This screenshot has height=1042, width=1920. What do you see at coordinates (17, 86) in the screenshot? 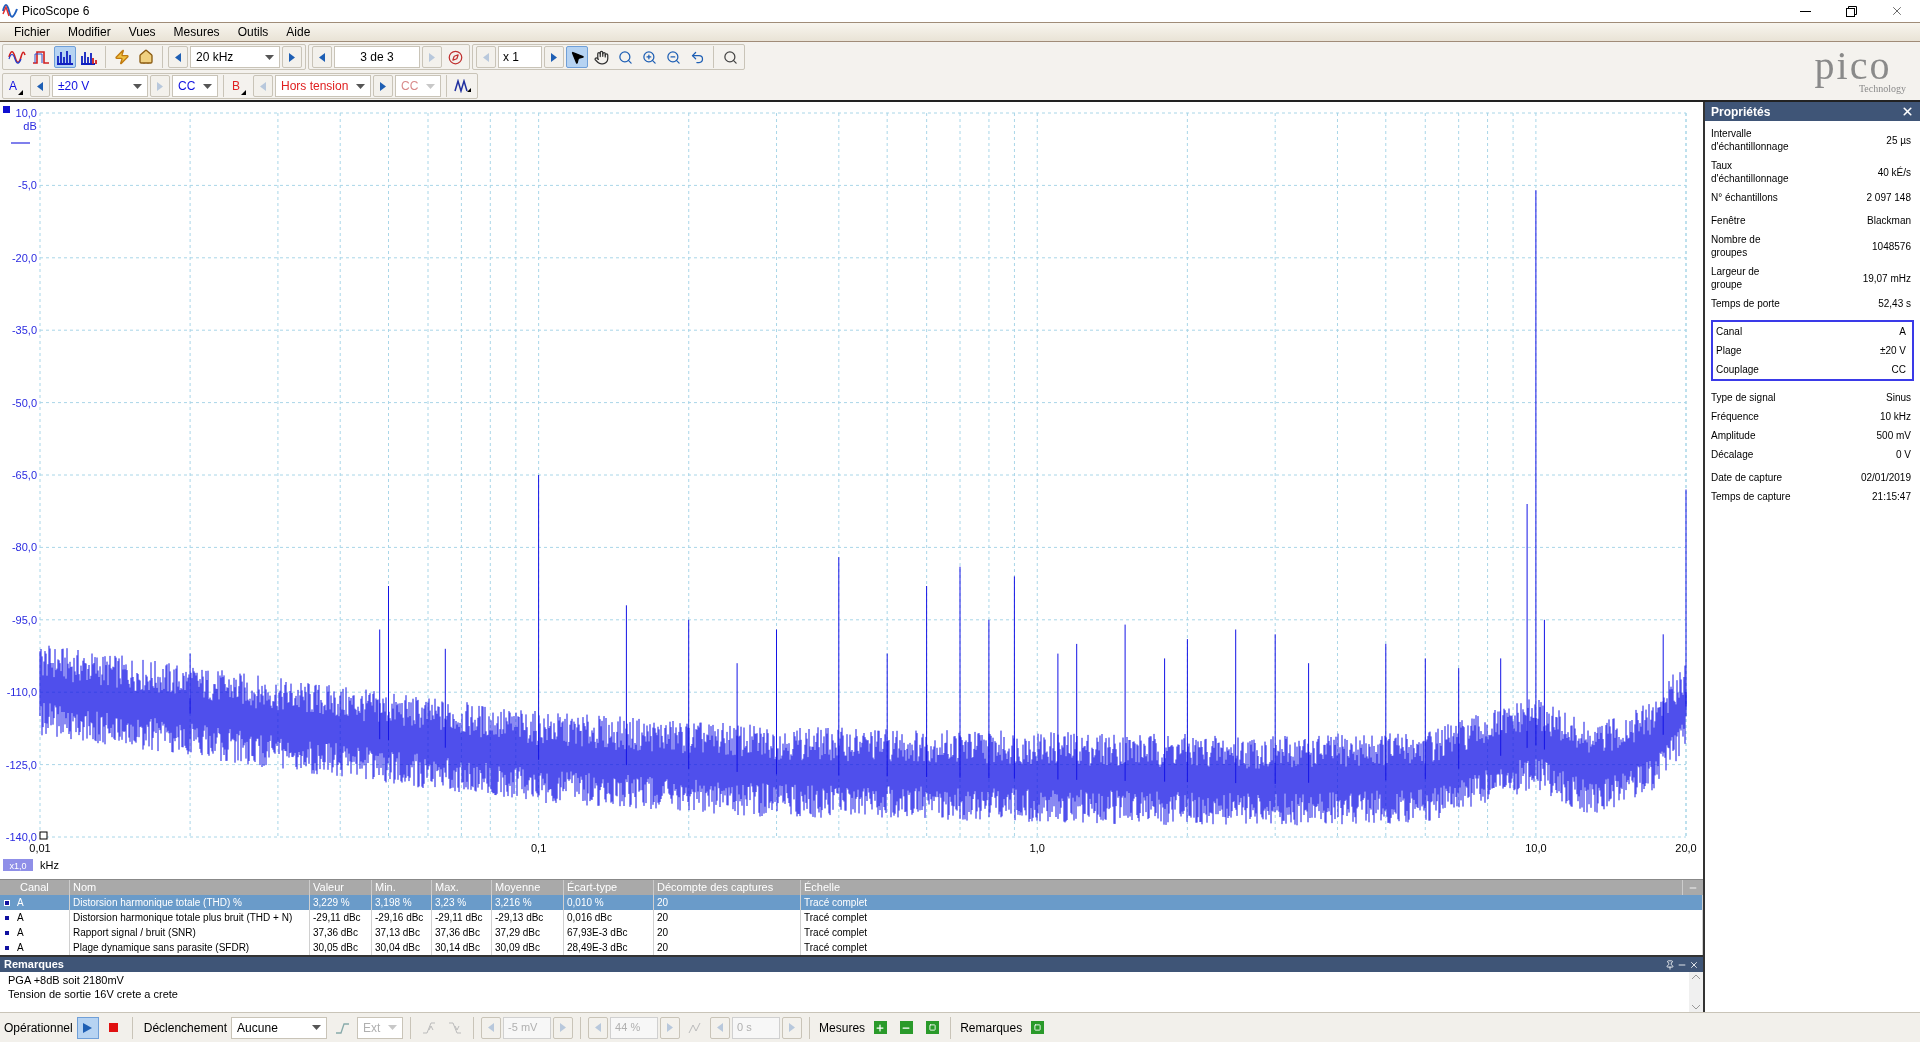
I see `channel-button: A` at bounding box center [17, 86].